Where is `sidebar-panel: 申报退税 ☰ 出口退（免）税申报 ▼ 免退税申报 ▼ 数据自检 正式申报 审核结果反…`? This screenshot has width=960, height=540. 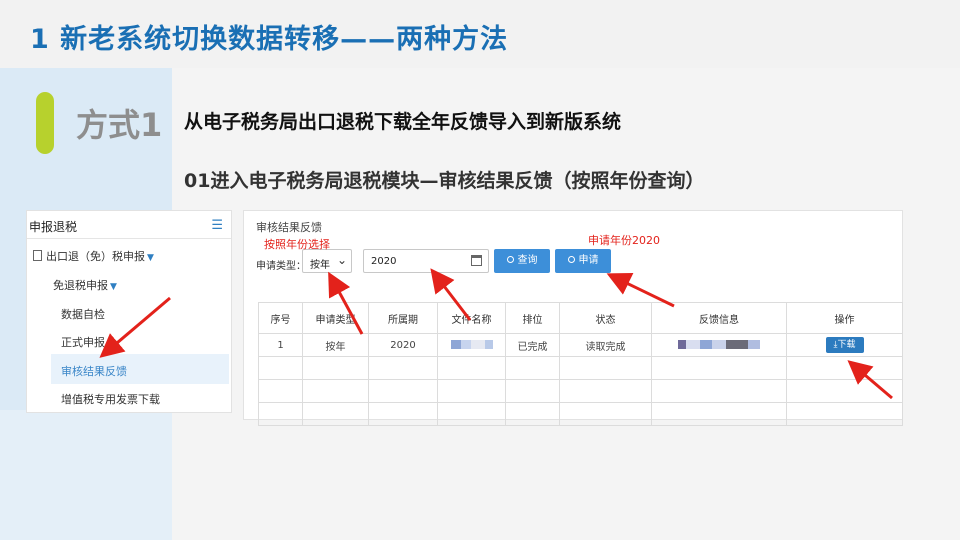 sidebar-panel: 申报退税 ☰ 出口退（免）税申报 ▼ 免退税申报 ▼ 数据自检 正式申报 审核结果反… is located at coordinates (129, 311).